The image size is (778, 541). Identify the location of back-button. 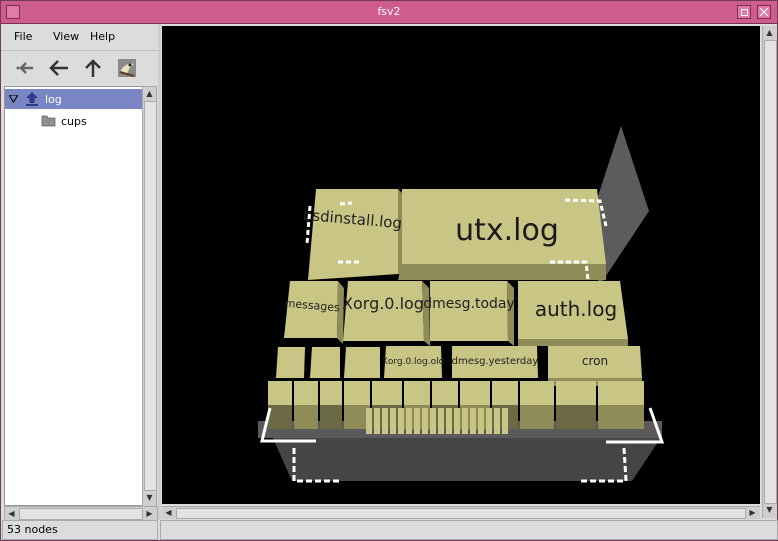
(59, 68).